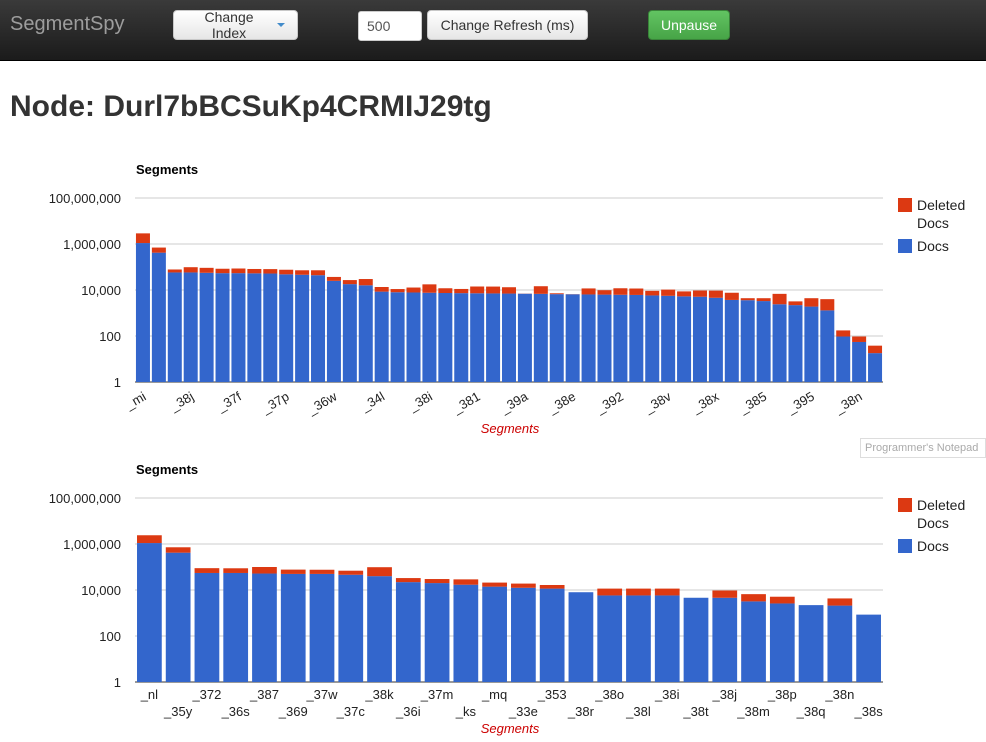 This screenshot has height=742, width=986. I want to click on refresh-interval-input, so click(390, 26).